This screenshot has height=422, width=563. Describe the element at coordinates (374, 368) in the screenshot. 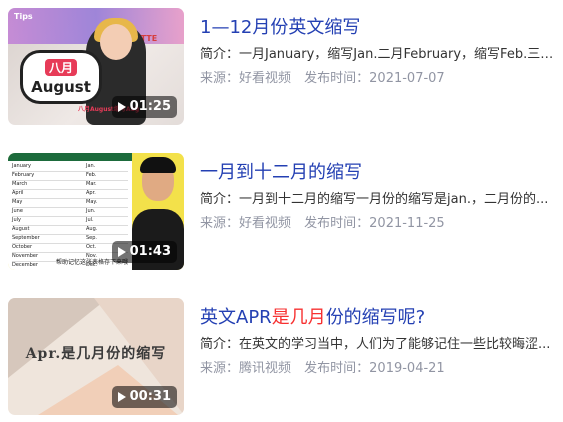

I see `result-publish-time: 发布时间：2019-04-21` at that location.